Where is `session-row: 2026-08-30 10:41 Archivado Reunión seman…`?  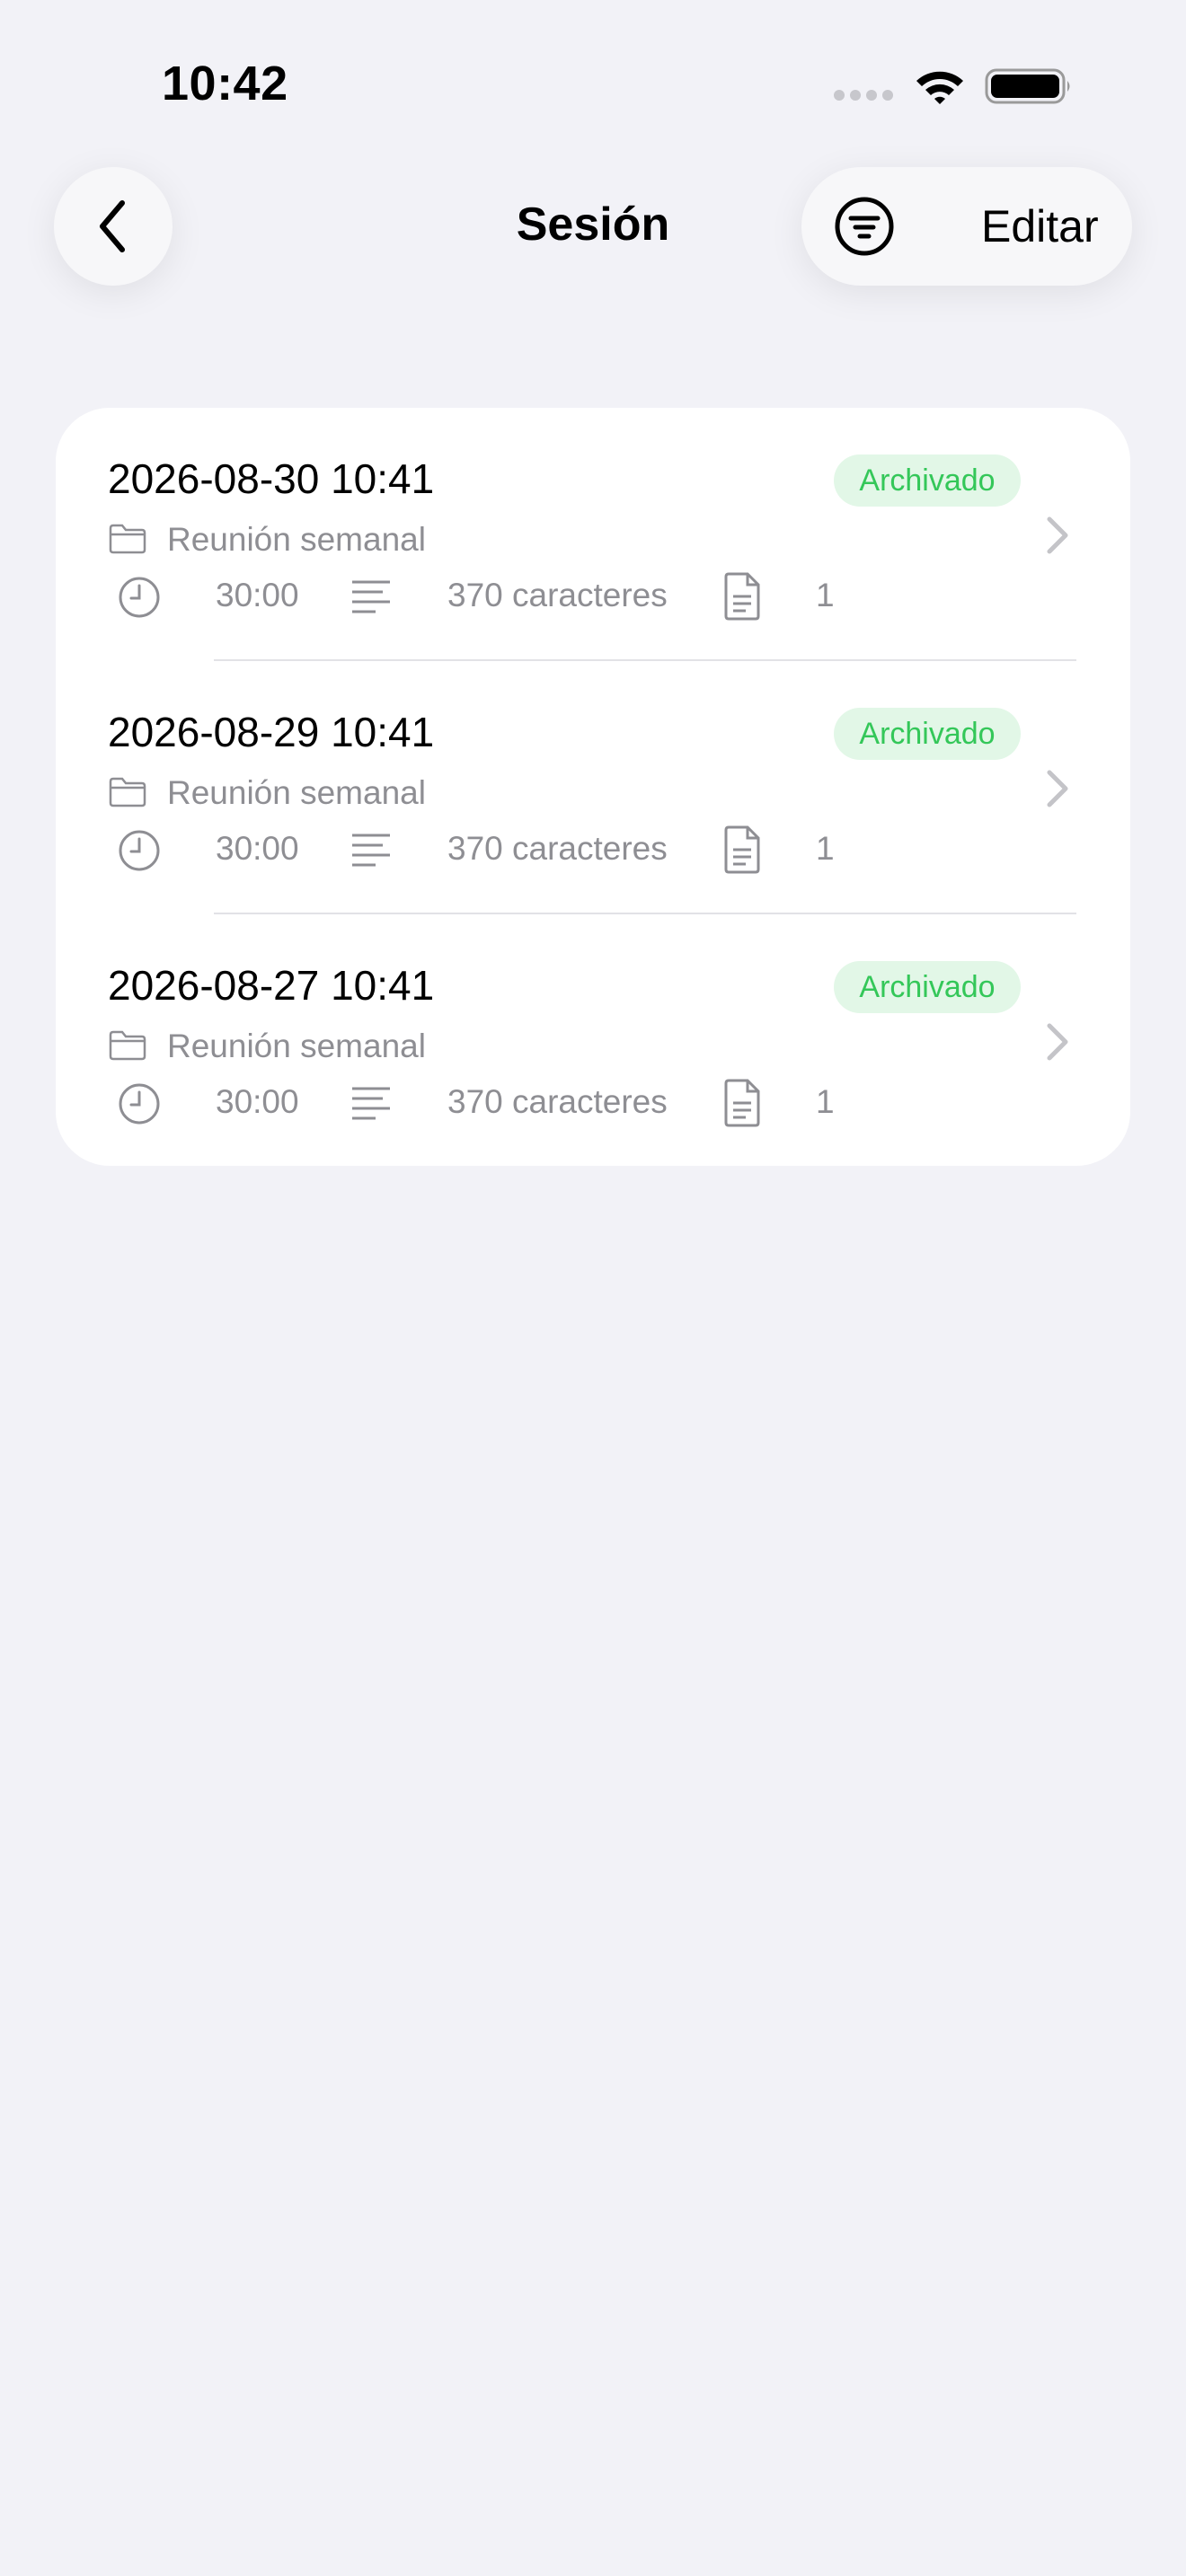 session-row: 2026-08-30 10:41 Archivado Reunión seman… is located at coordinates (593, 534).